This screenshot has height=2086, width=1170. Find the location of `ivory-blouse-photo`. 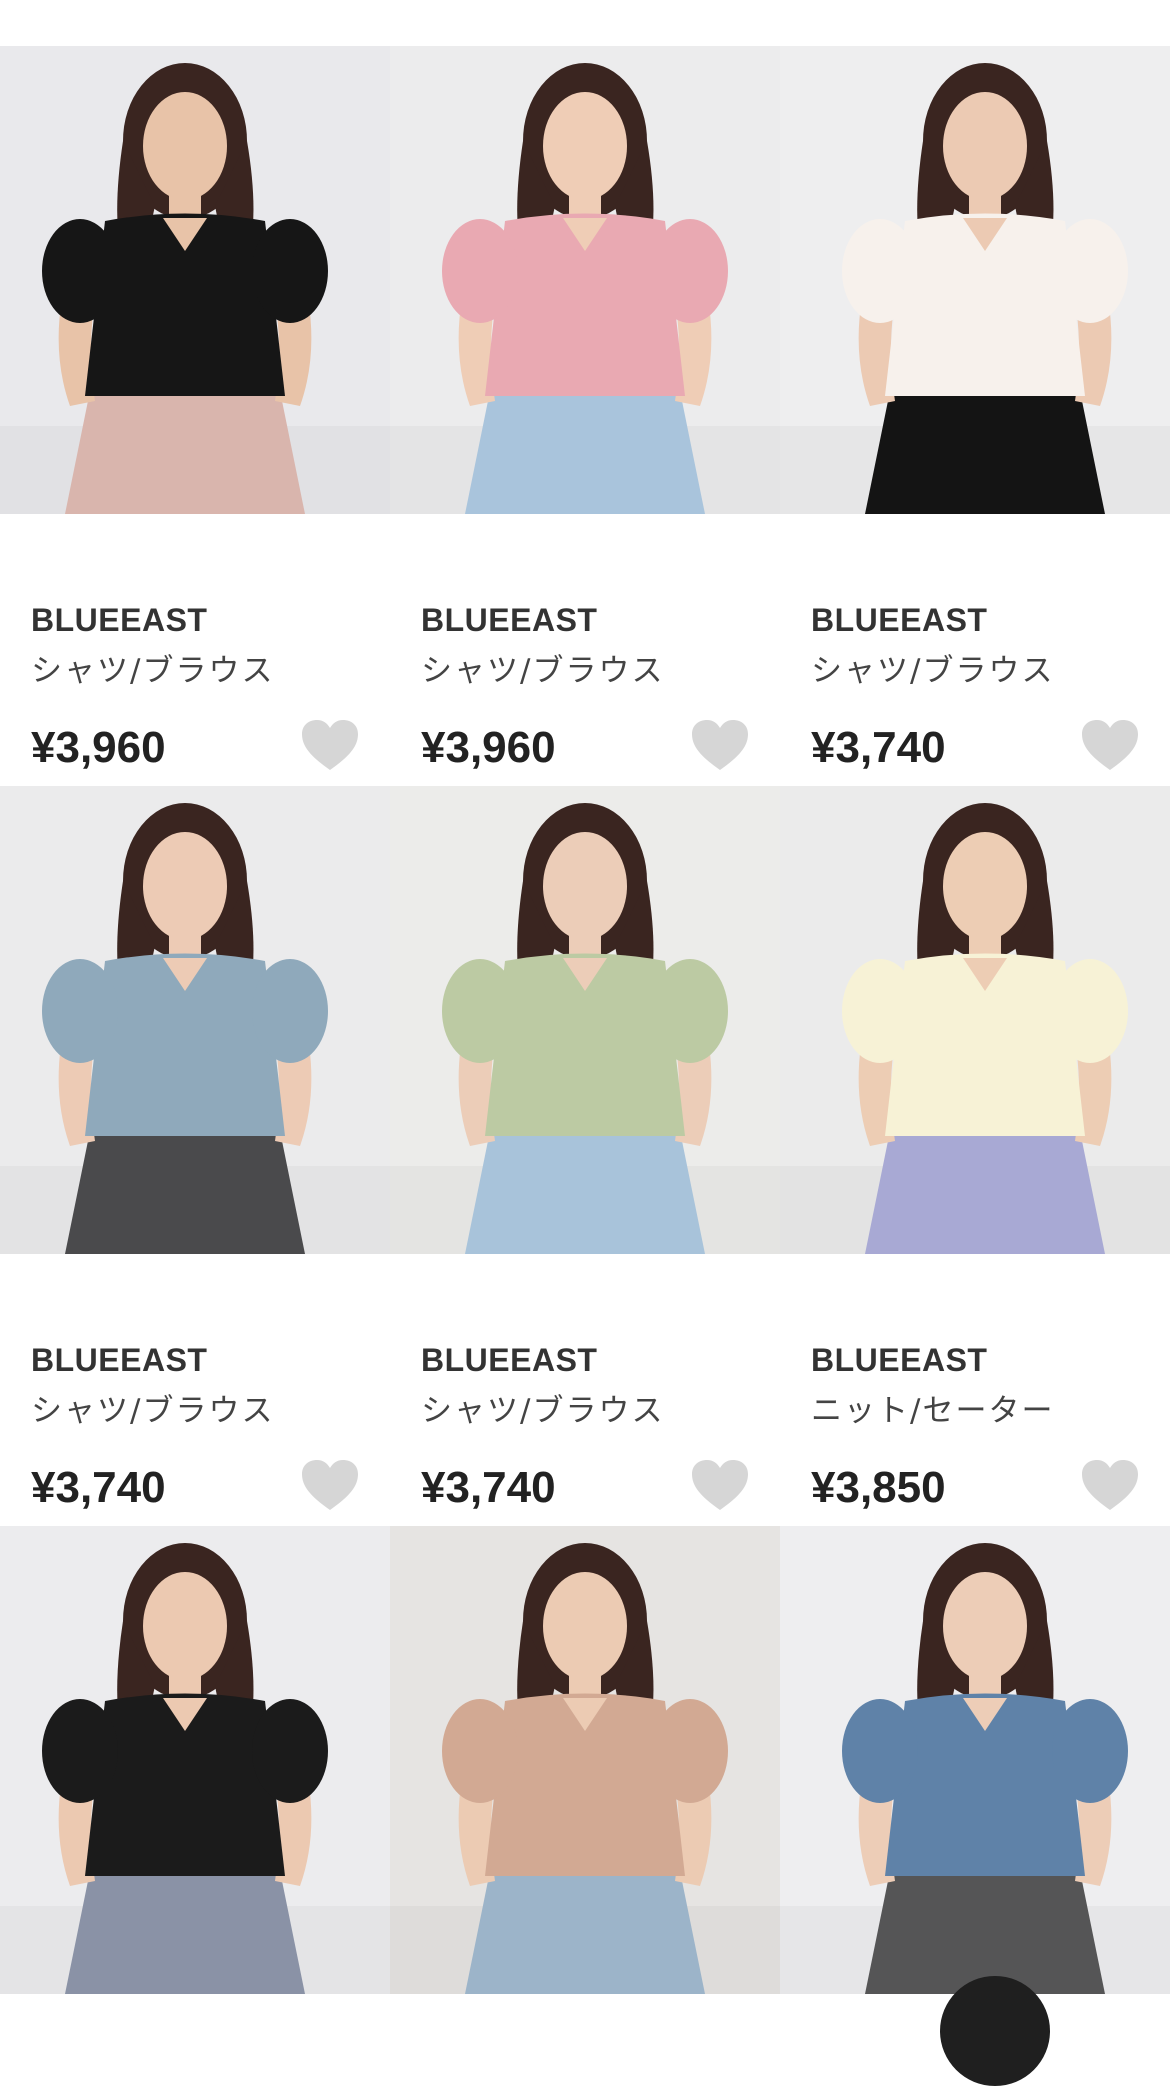

ivory-blouse-photo is located at coordinates (975, 280).